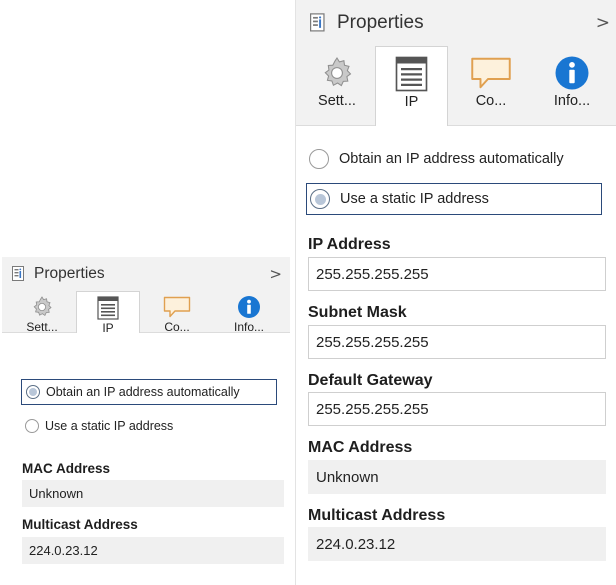 The image size is (616, 585). Describe the element at coordinates (357, 312) in the screenshot. I see `subnet-mask-label: Subnet Mask` at that location.